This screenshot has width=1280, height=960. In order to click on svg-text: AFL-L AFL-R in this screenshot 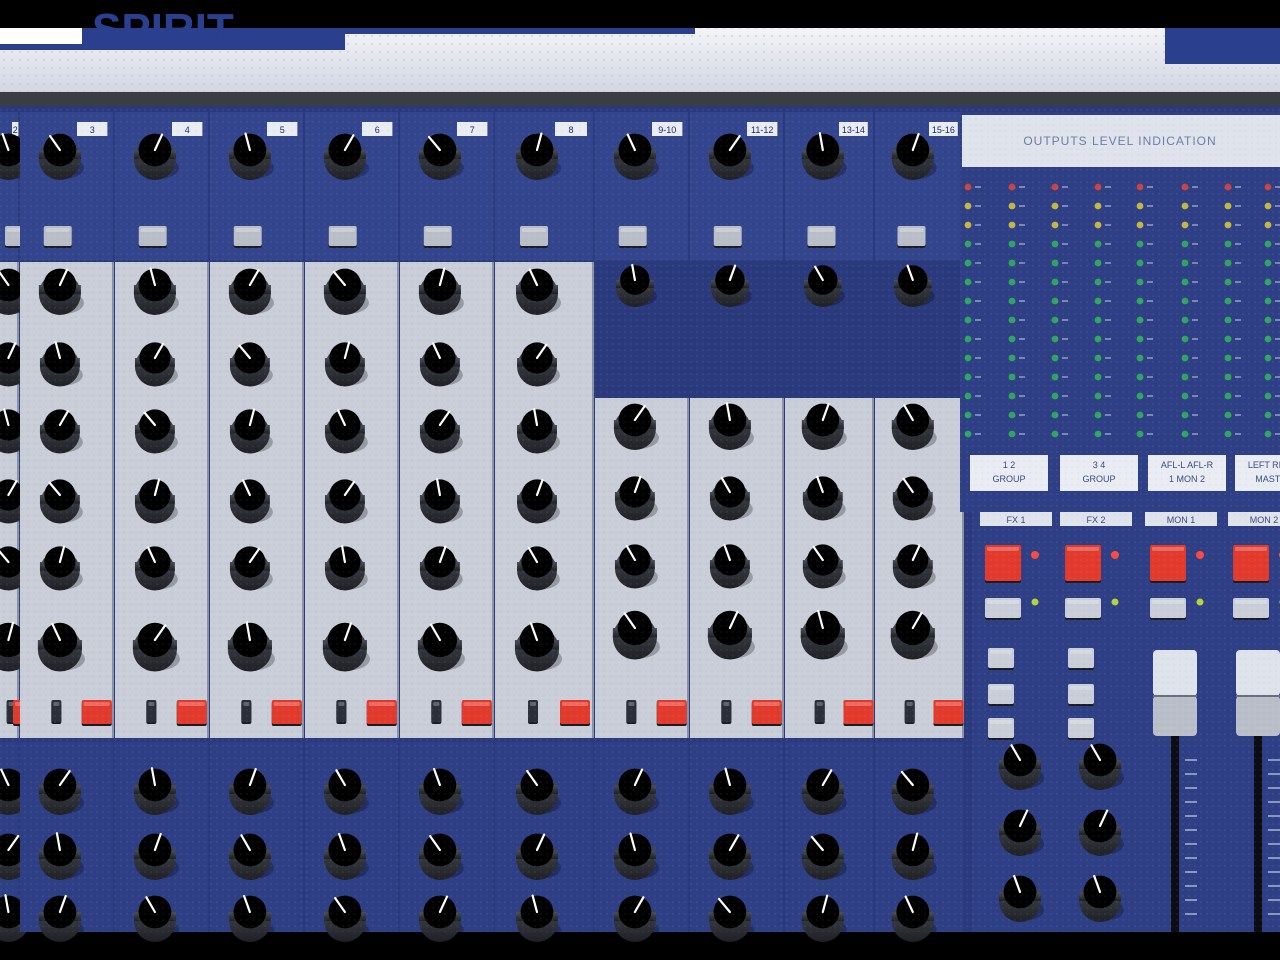, I will do `click(1187, 465)`.